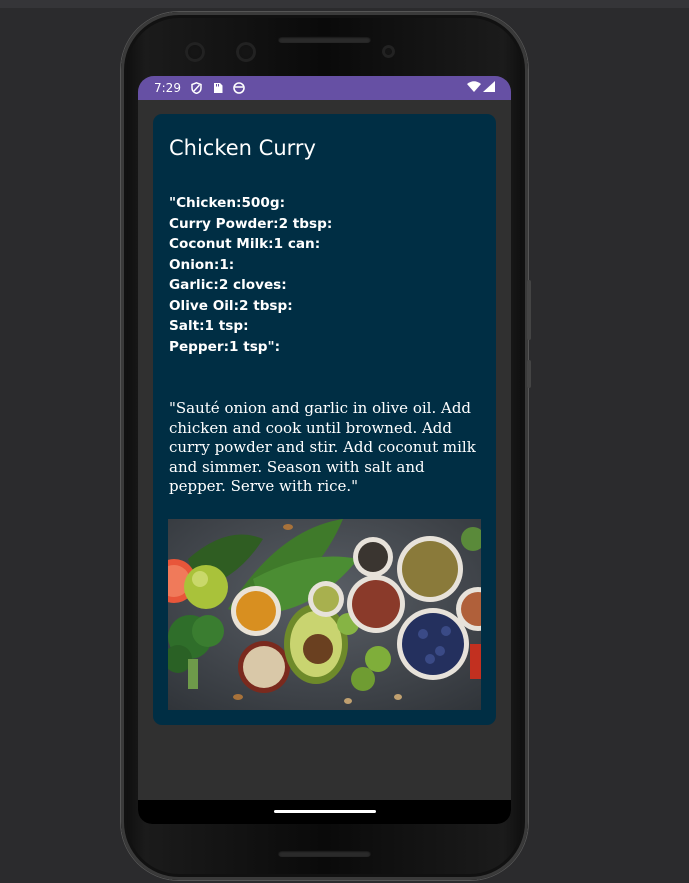 The image size is (689, 883). Describe the element at coordinates (202, 264) in the screenshot. I see `ingredient-item: Onion:1:` at that location.